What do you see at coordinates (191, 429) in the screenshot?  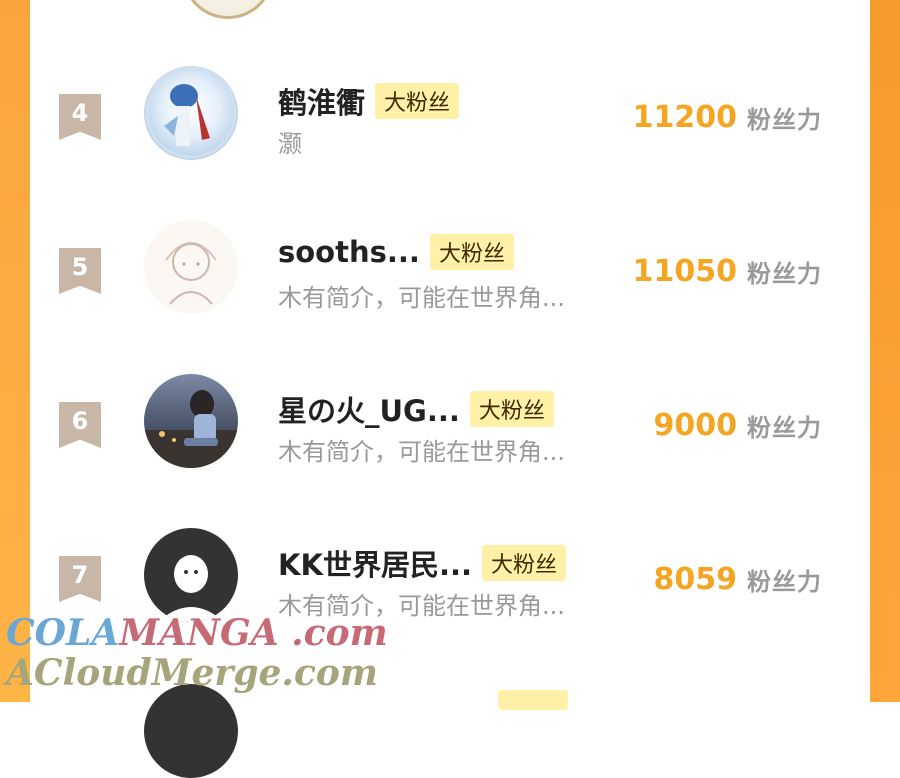 I see `photo-avatar-art` at bounding box center [191, 429].